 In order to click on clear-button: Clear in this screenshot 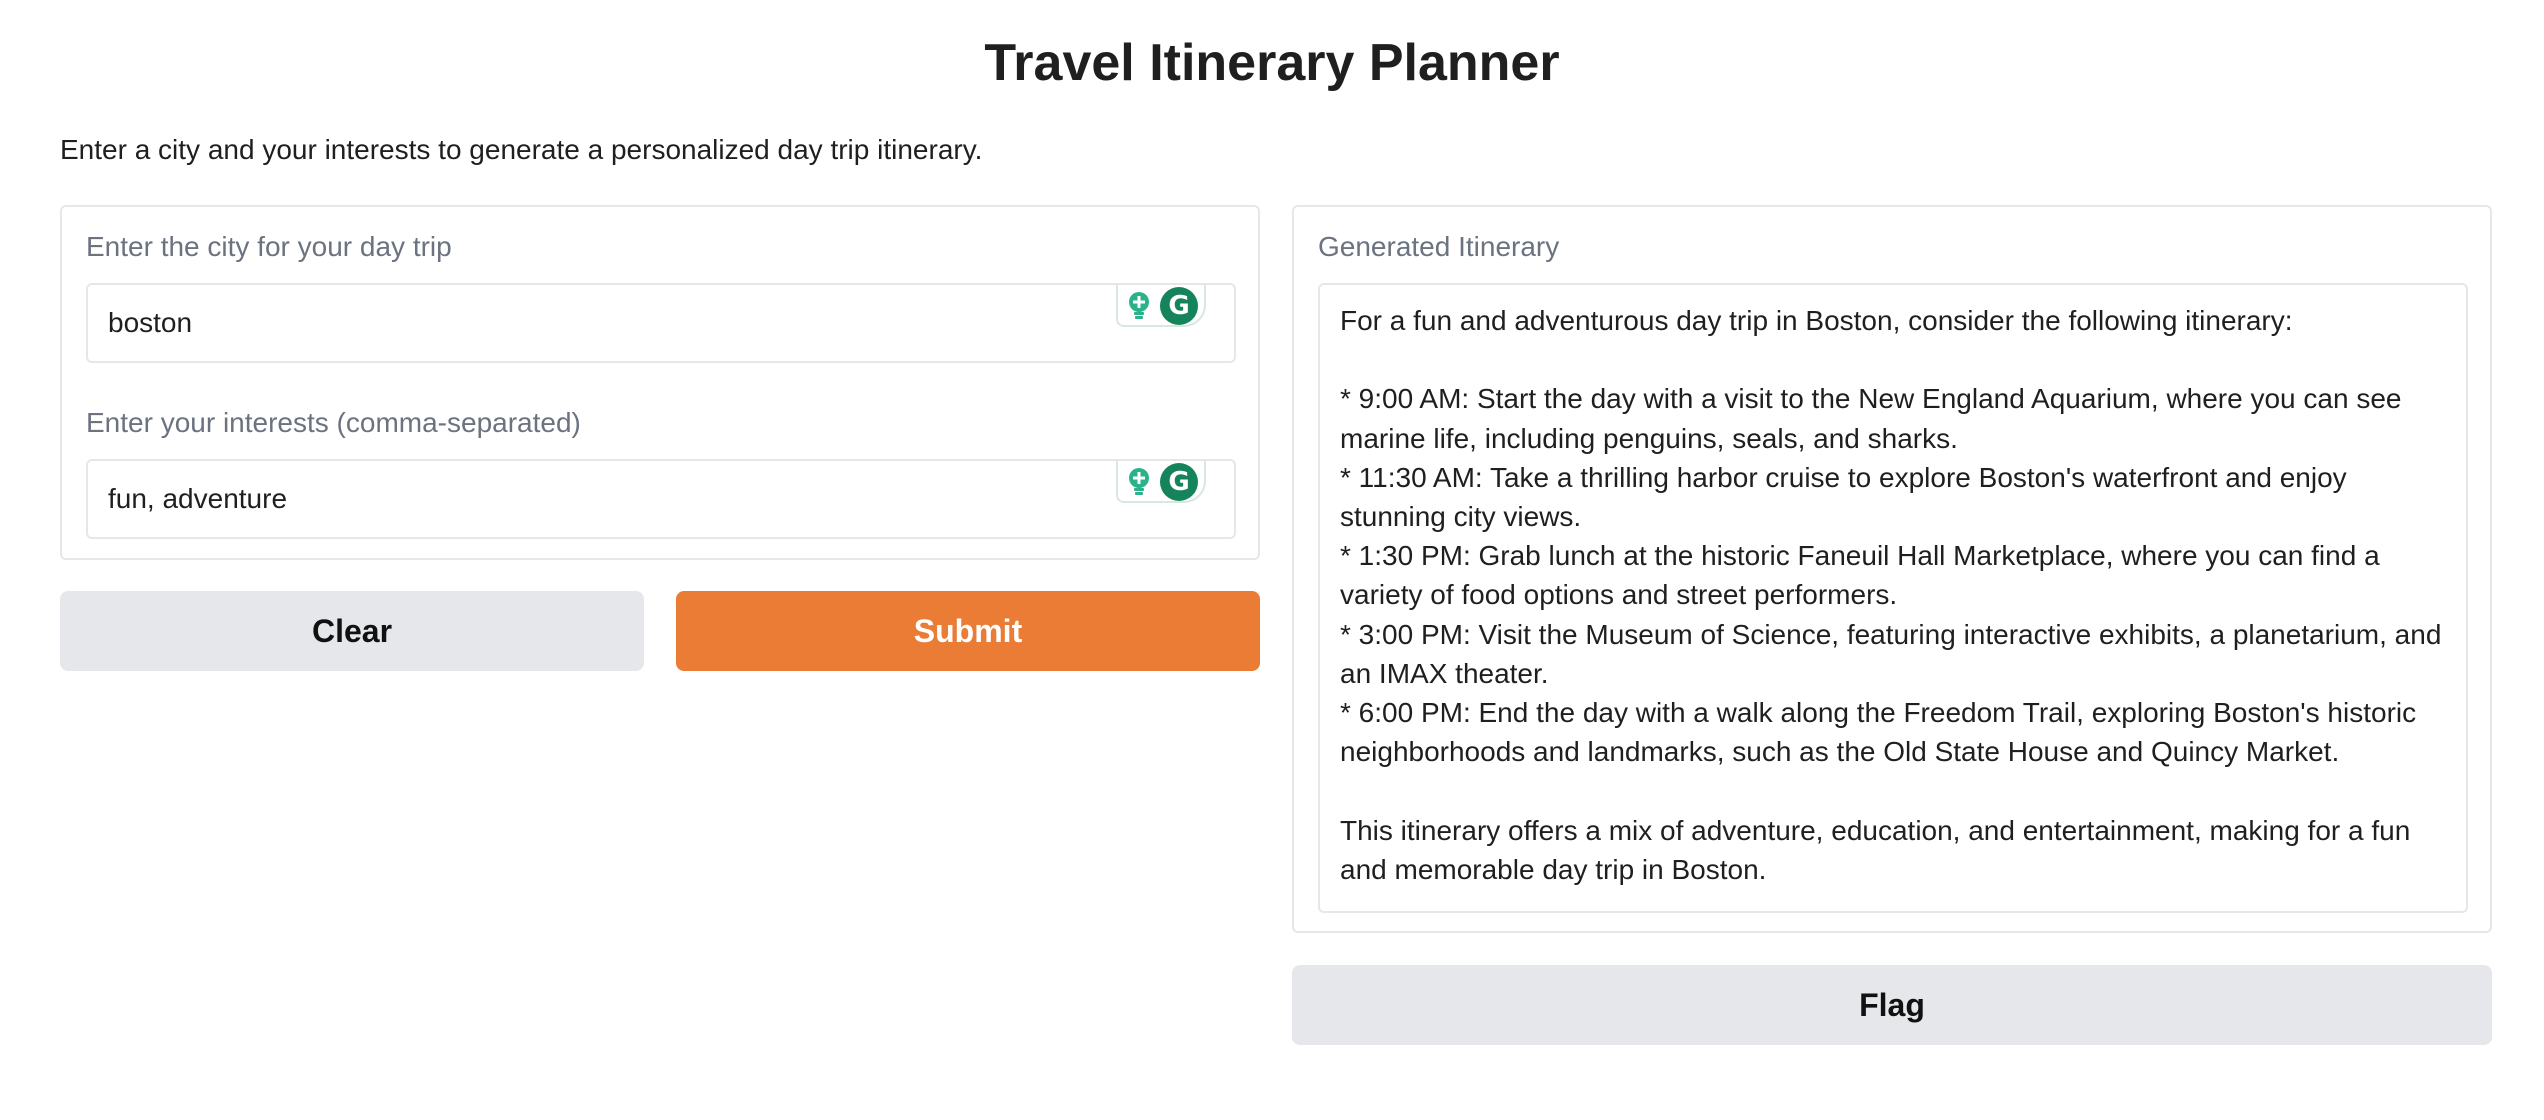, I will do `click(352, 631)`.